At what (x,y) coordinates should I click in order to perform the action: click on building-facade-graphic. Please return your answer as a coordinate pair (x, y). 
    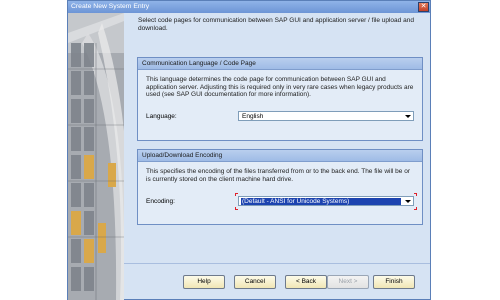
    Looking at the image, I should click on (96, 156).